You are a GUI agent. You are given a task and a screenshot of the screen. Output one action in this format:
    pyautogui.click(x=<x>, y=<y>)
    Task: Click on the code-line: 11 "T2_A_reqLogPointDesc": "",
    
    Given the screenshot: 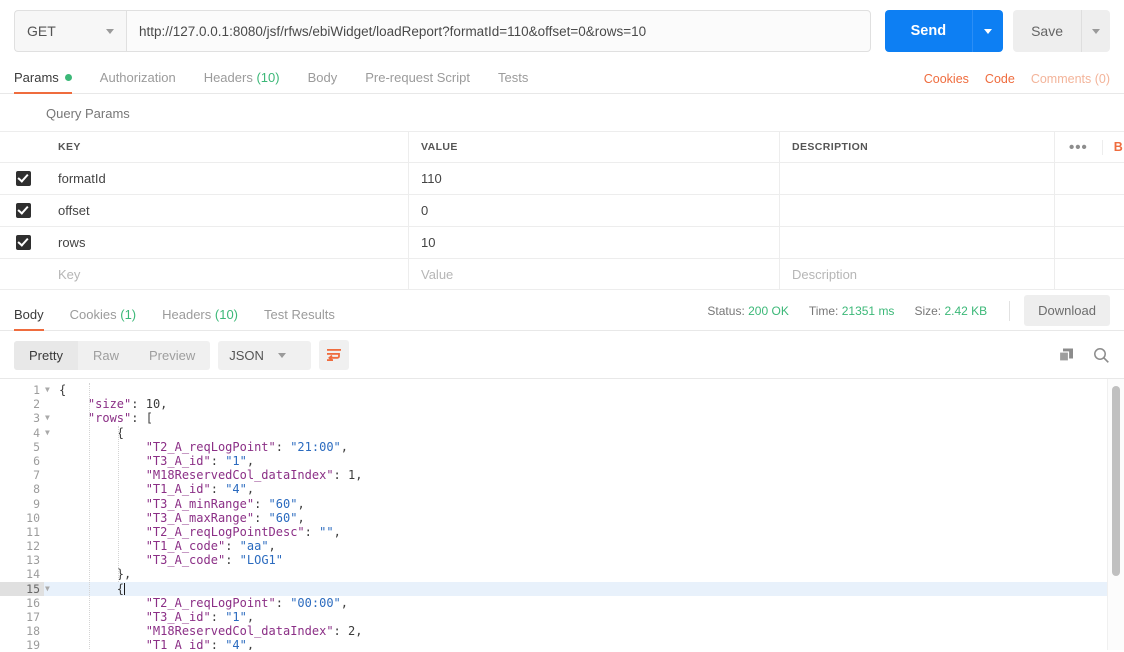 What is the action you would take?
    pyautogui.click(x=562, y=532)
    